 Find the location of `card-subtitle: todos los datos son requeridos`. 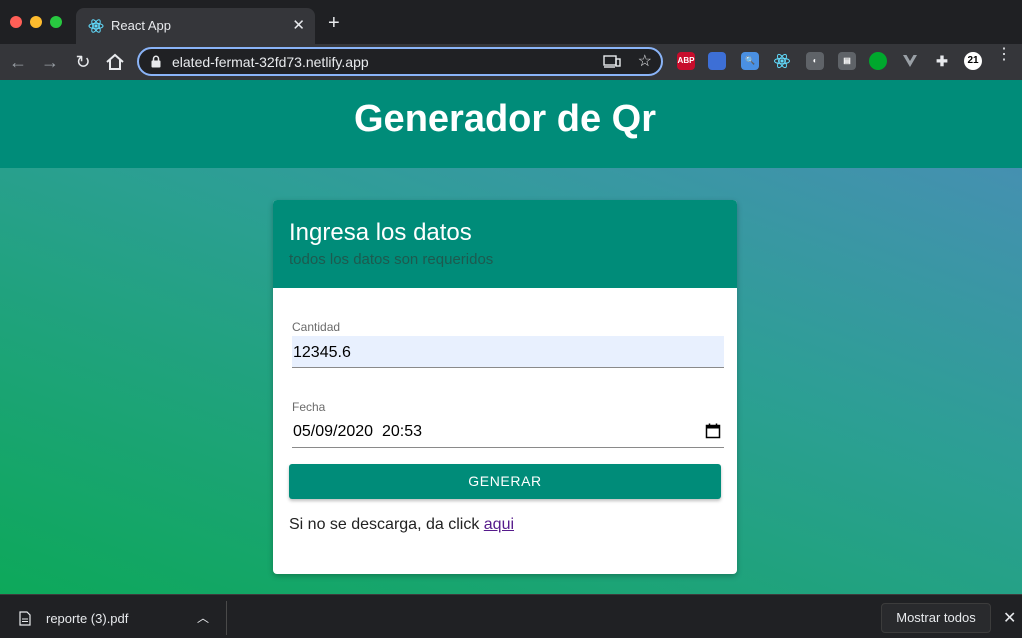

card-subtitle: todos los datos son requeridos is located at coordinates (391, 259).